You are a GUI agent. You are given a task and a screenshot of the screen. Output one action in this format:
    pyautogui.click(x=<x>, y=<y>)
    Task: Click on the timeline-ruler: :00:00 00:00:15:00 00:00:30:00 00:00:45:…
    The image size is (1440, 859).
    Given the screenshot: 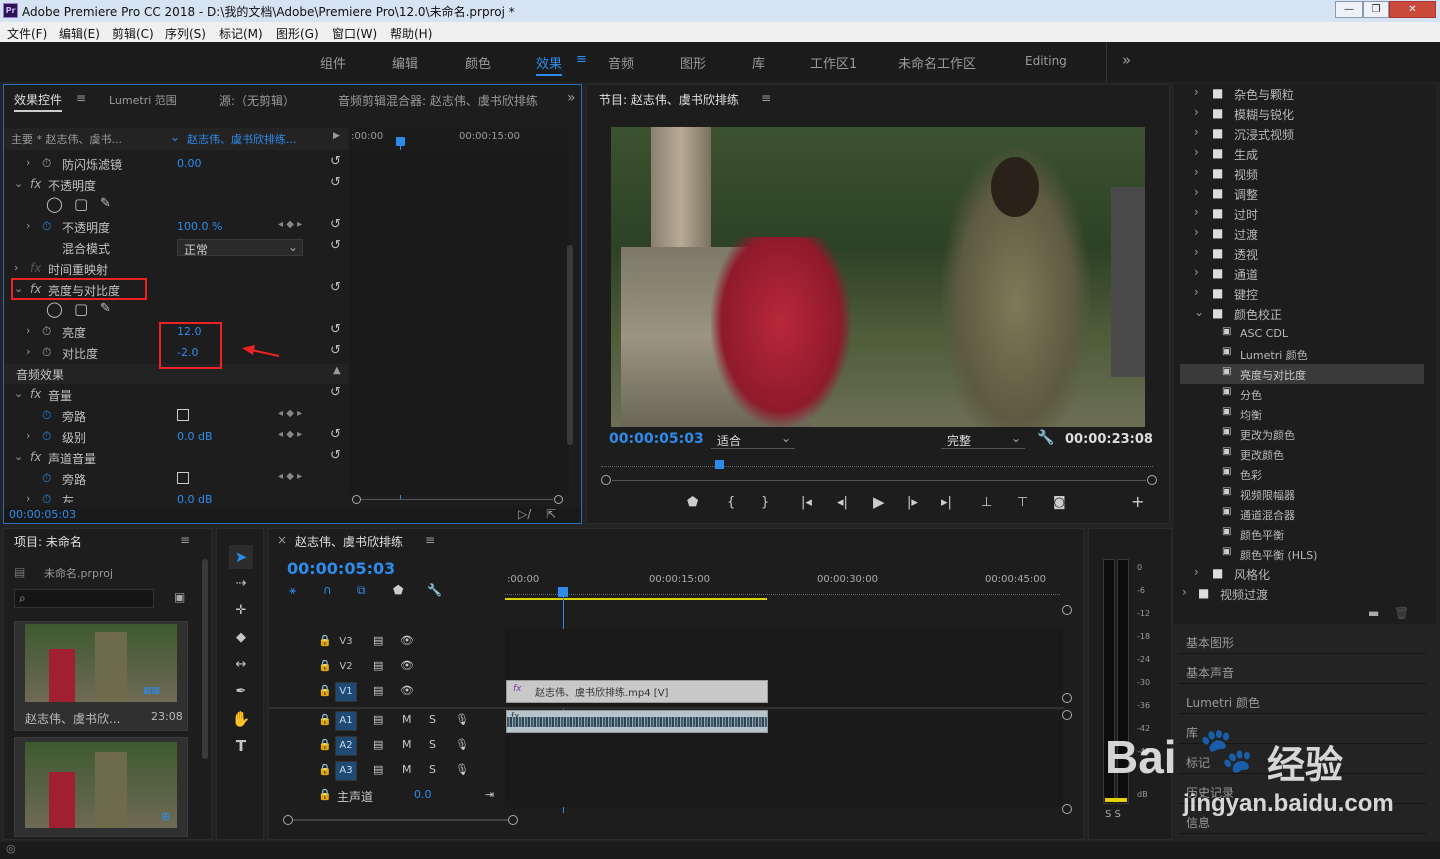 What is the action you would take?
    pyautogui.click(x=785, y=587)
    